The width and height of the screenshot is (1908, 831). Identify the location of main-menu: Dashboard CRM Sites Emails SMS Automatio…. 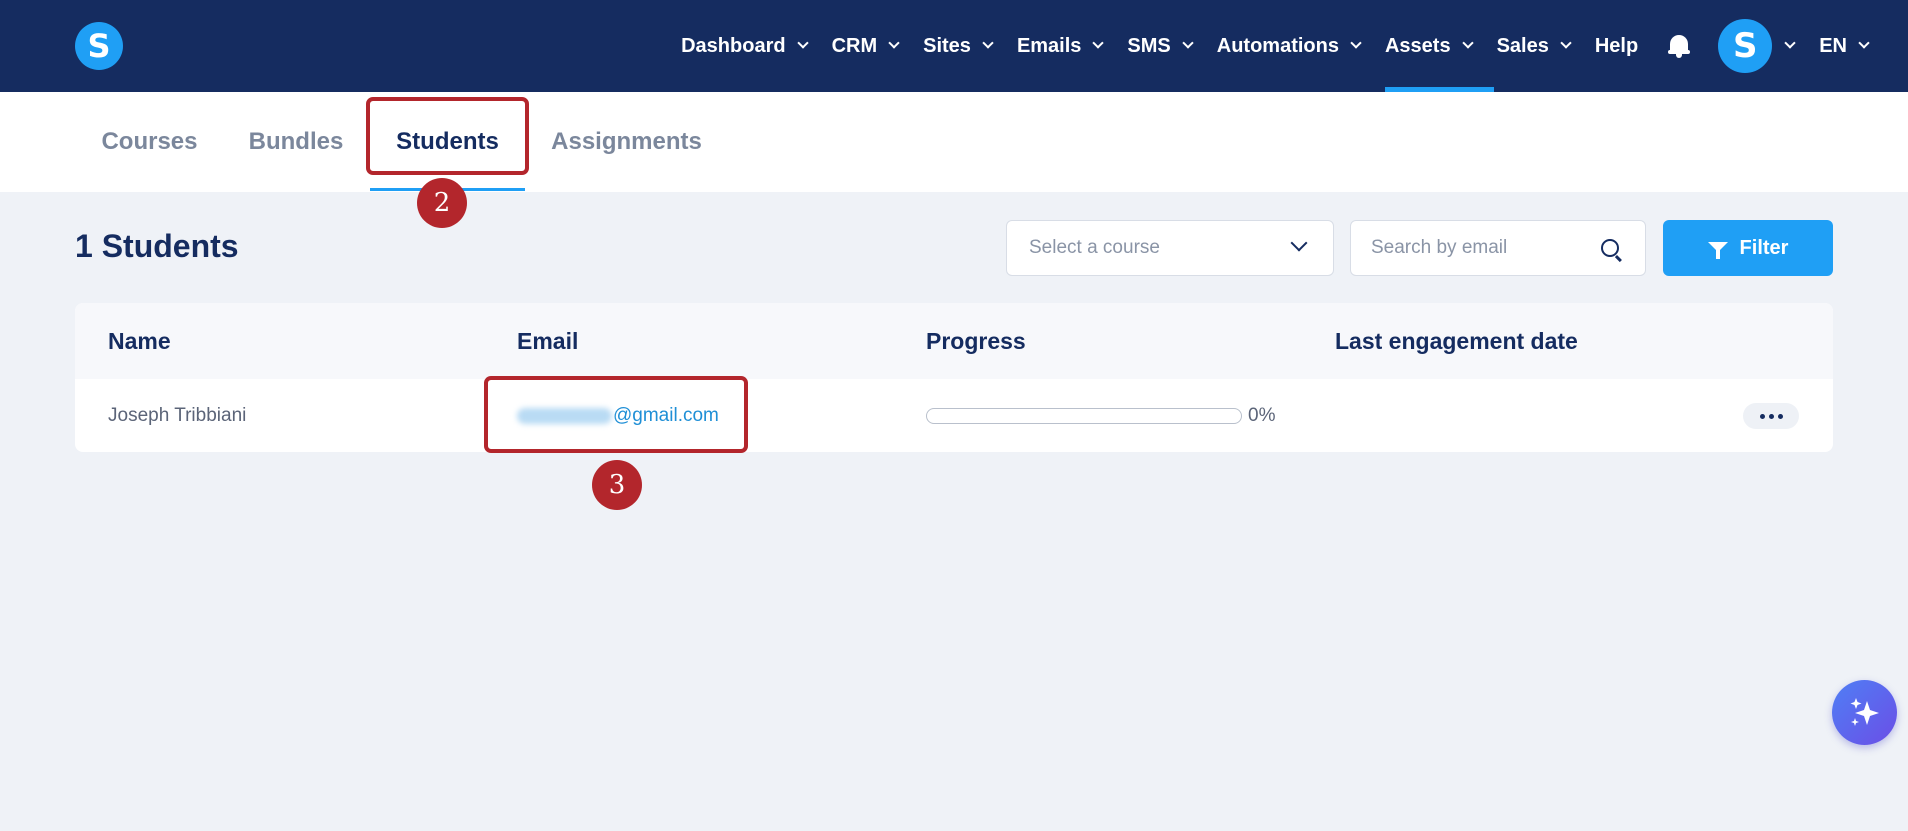
(1294, 46).